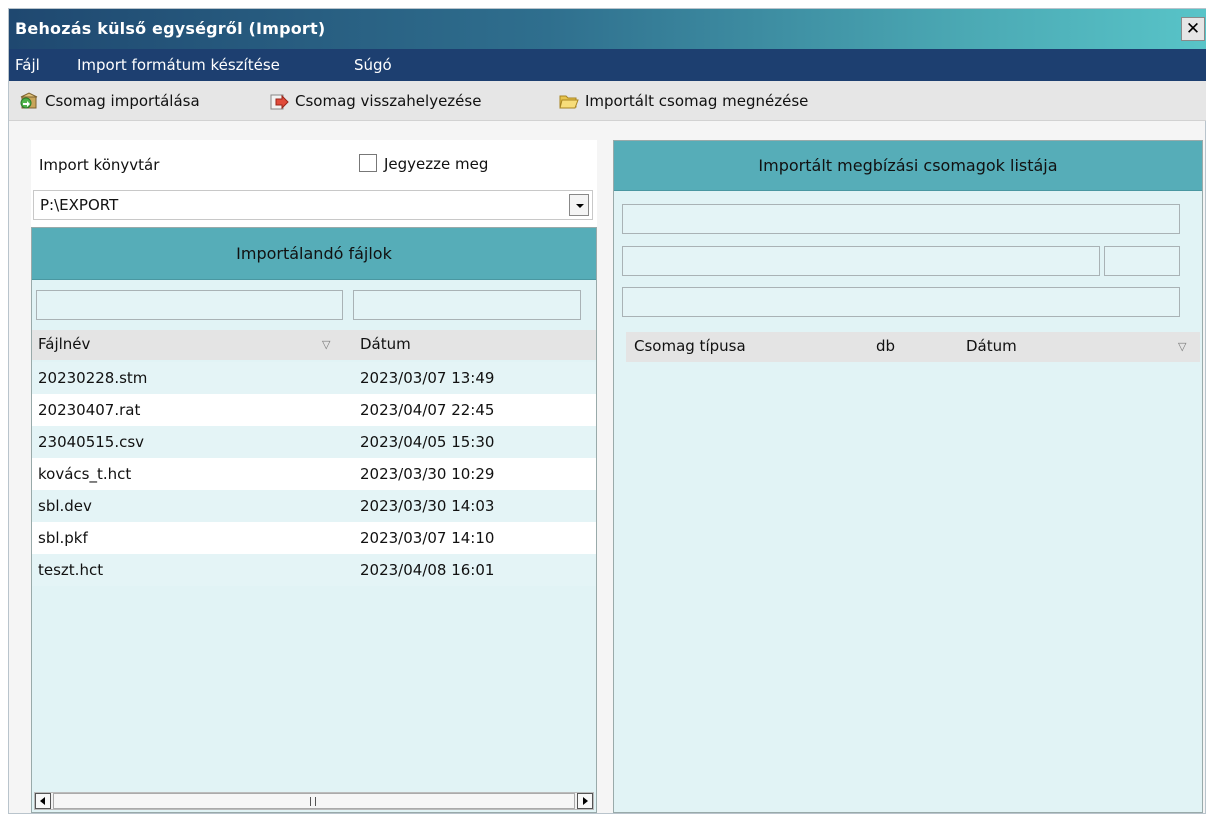 This screenshot has width=1206, height=818. Describe the element at coordinates (607, 29) in the screenshot. I see `title-bar: Behozás külső egységről (Import) ✕` at that location.